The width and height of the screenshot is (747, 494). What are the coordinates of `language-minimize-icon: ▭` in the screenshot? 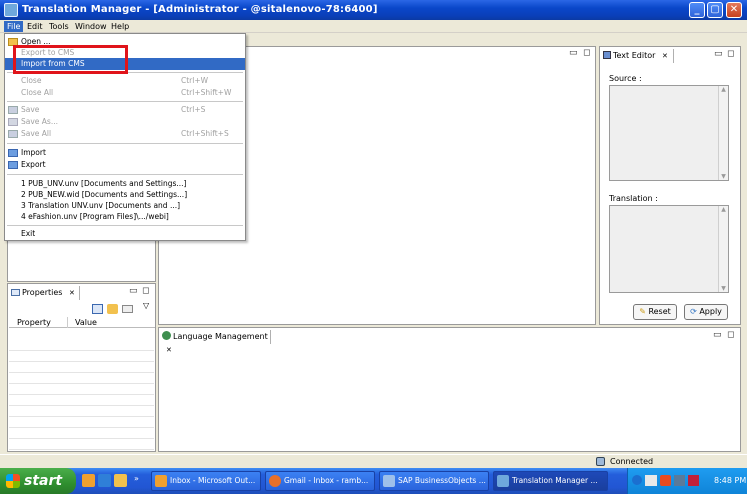 It's located at (717, 335).